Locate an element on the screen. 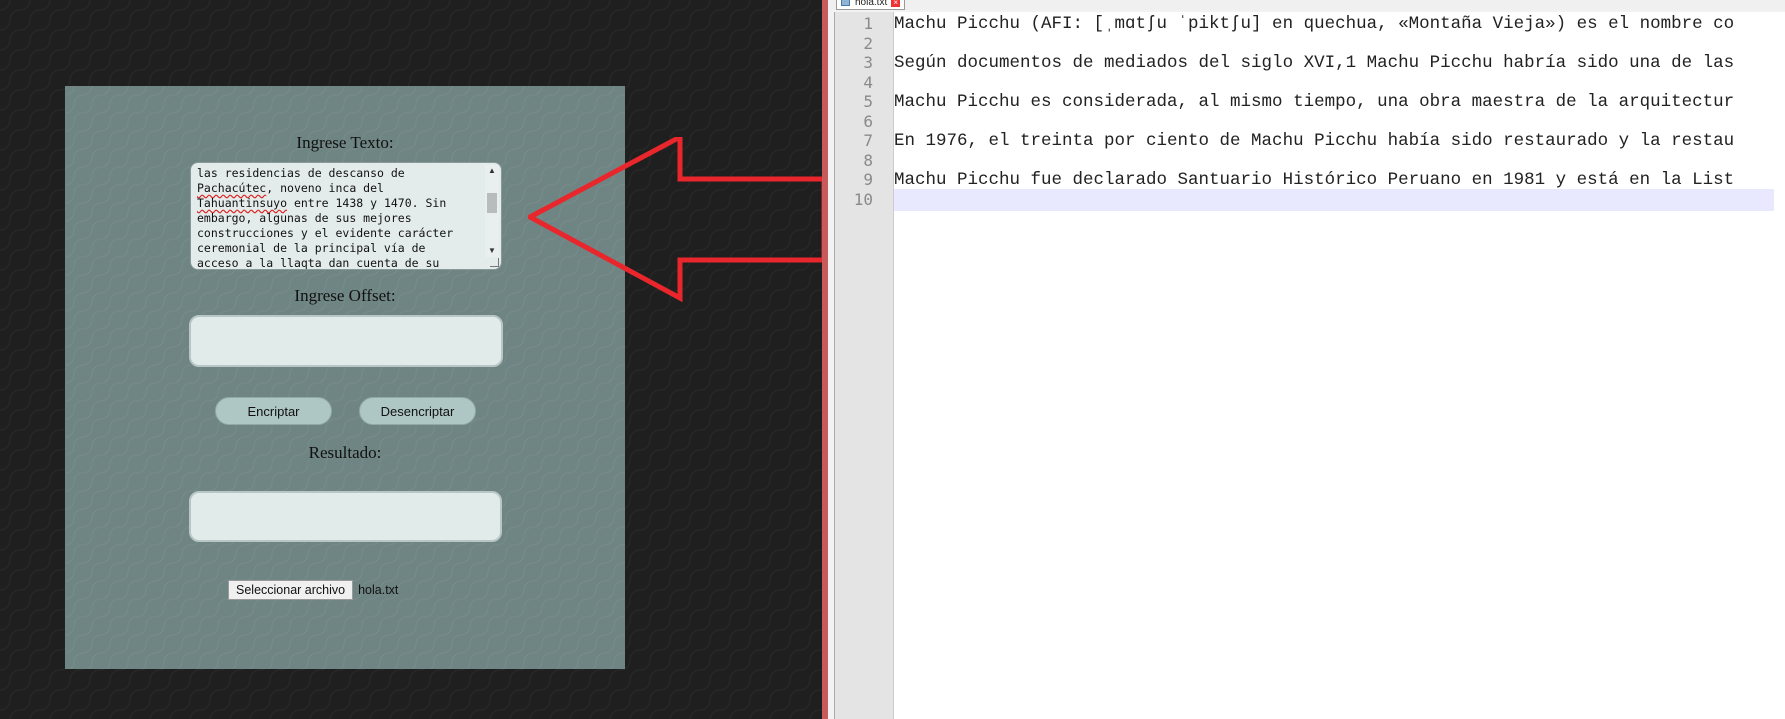 Image resolution: width=1785 pixels, height=719 pixels. text-fragment: embargo, algunas de sus mejores is located at coordinates (304, 218).